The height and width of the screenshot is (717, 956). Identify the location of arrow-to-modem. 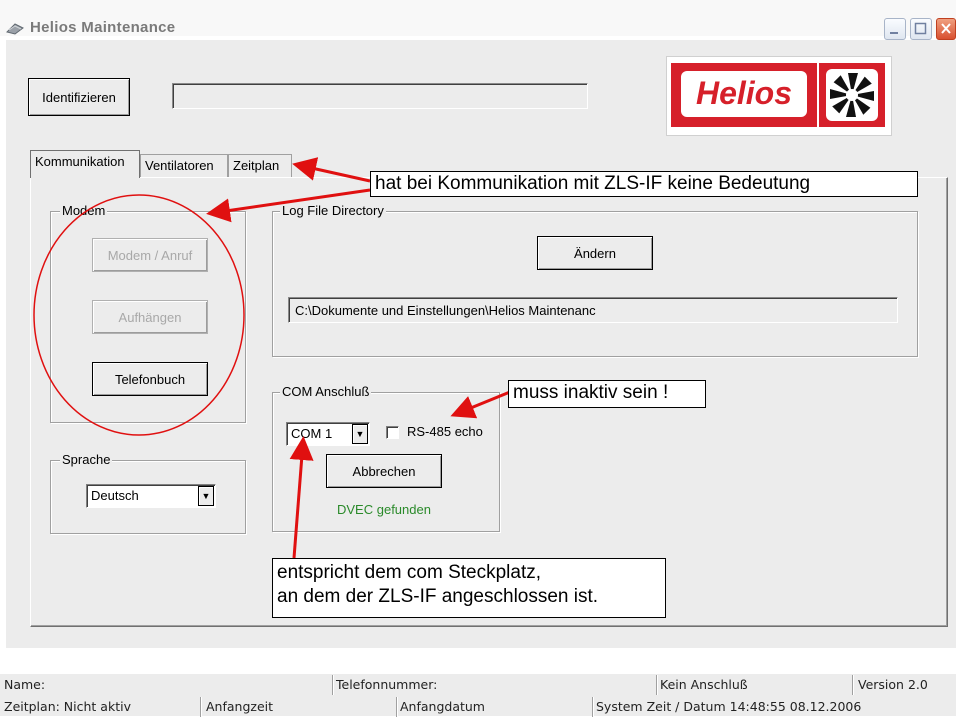
(288, 205).